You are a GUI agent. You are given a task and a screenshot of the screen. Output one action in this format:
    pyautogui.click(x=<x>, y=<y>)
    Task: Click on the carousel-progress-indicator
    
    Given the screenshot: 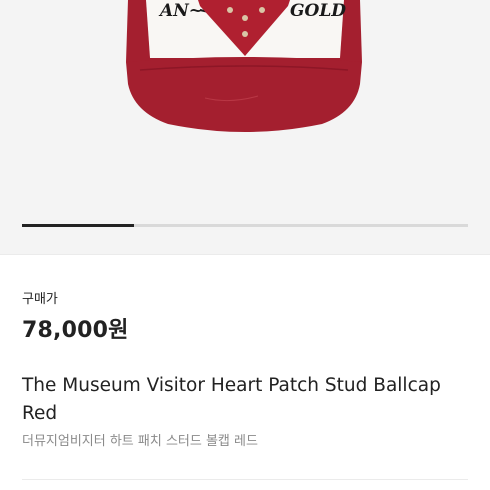 What is the action you would take?
    pyautogui.click(x=78, y=225)
    